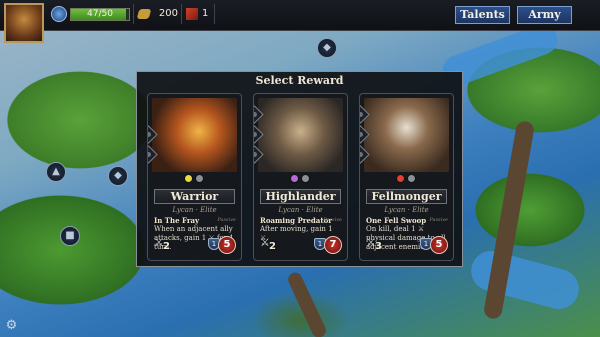 The height and width of the screenshot is (337, 600). What do you see at coordinates (194, 196) in the screenshot?
I see `card-name: Warrior` at bounding box center [194, 196].